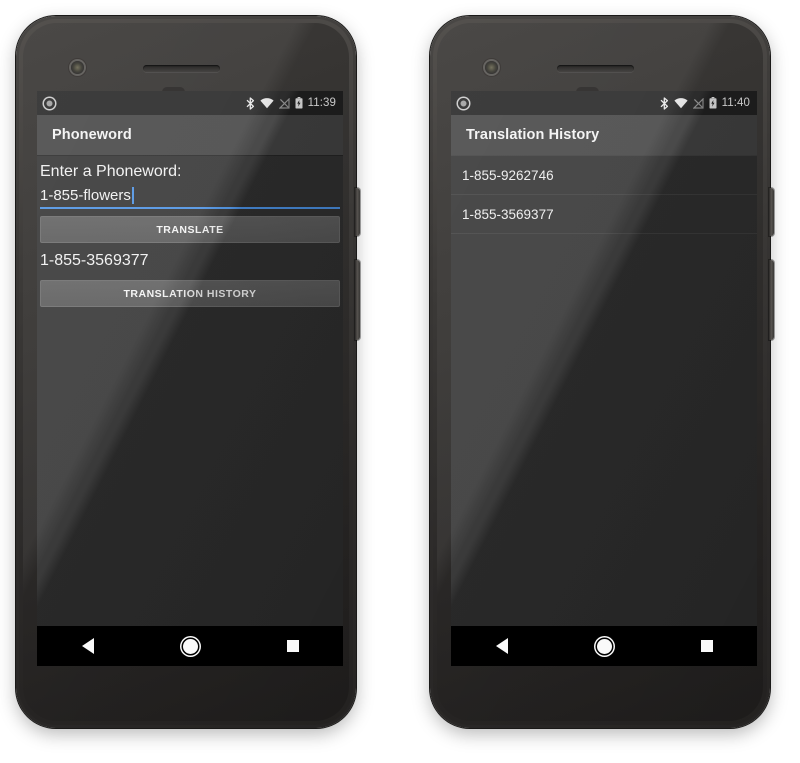 This screenshot has height=763, width=800. Describe the element at coordinates (508, 214) in the screenshot. I see `list-item-label: 1-855-3569377` at that location.